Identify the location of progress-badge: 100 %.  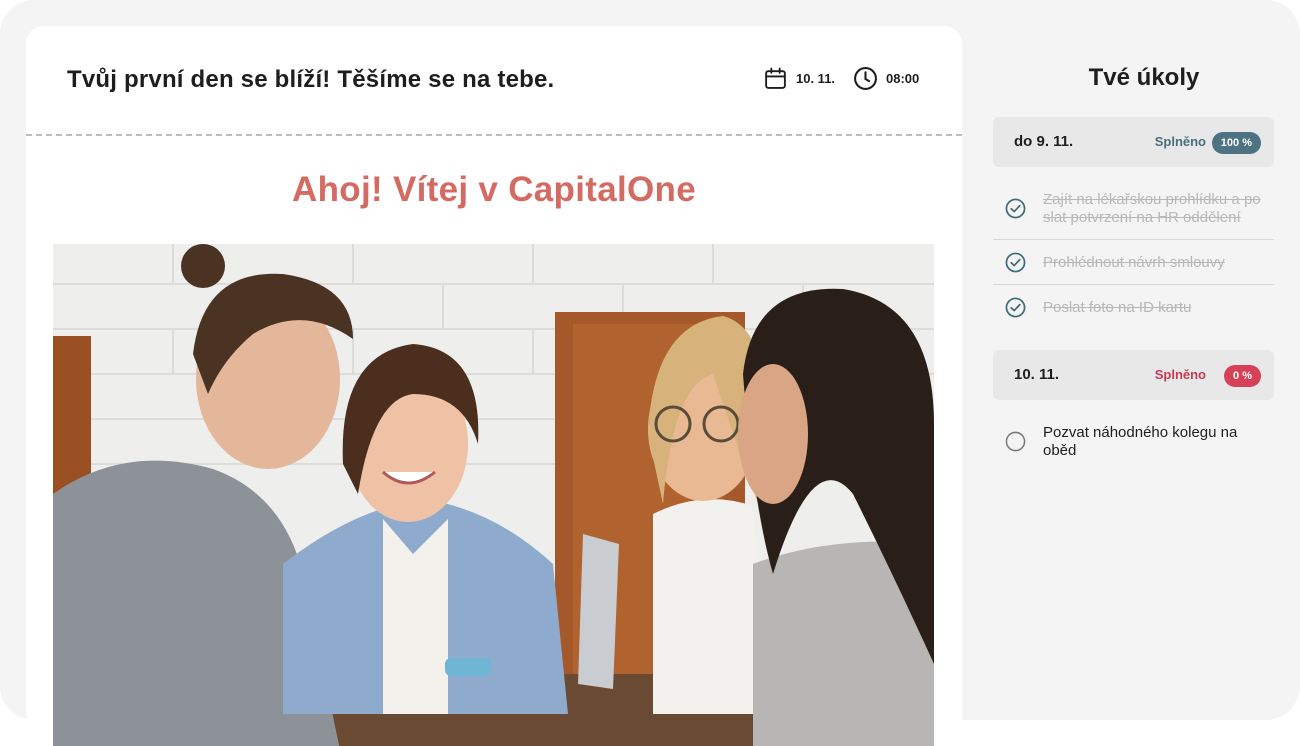
(1236, 143).